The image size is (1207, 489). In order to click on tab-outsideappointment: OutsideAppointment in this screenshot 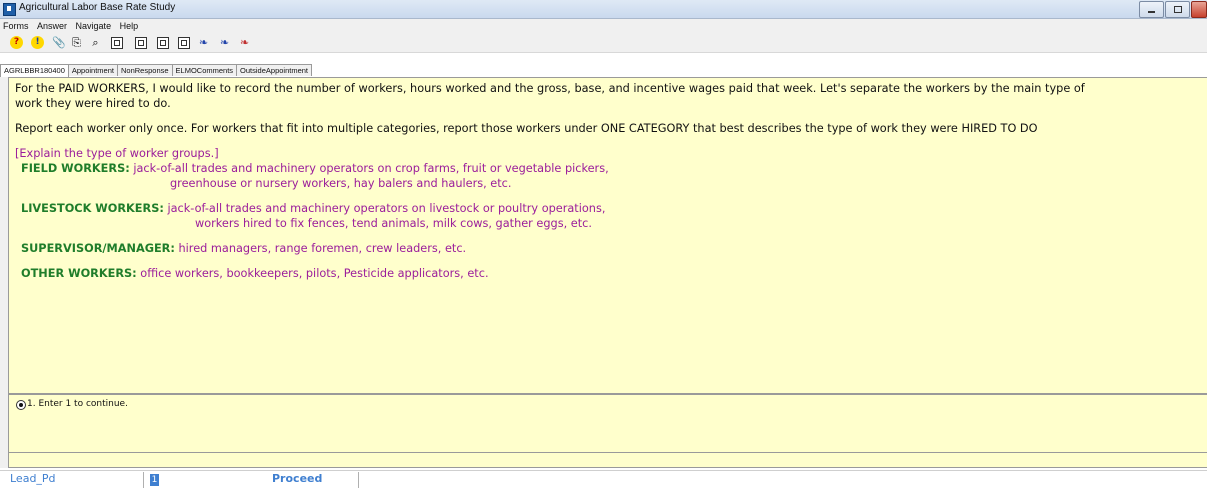, I will do `click(274, 70)`.